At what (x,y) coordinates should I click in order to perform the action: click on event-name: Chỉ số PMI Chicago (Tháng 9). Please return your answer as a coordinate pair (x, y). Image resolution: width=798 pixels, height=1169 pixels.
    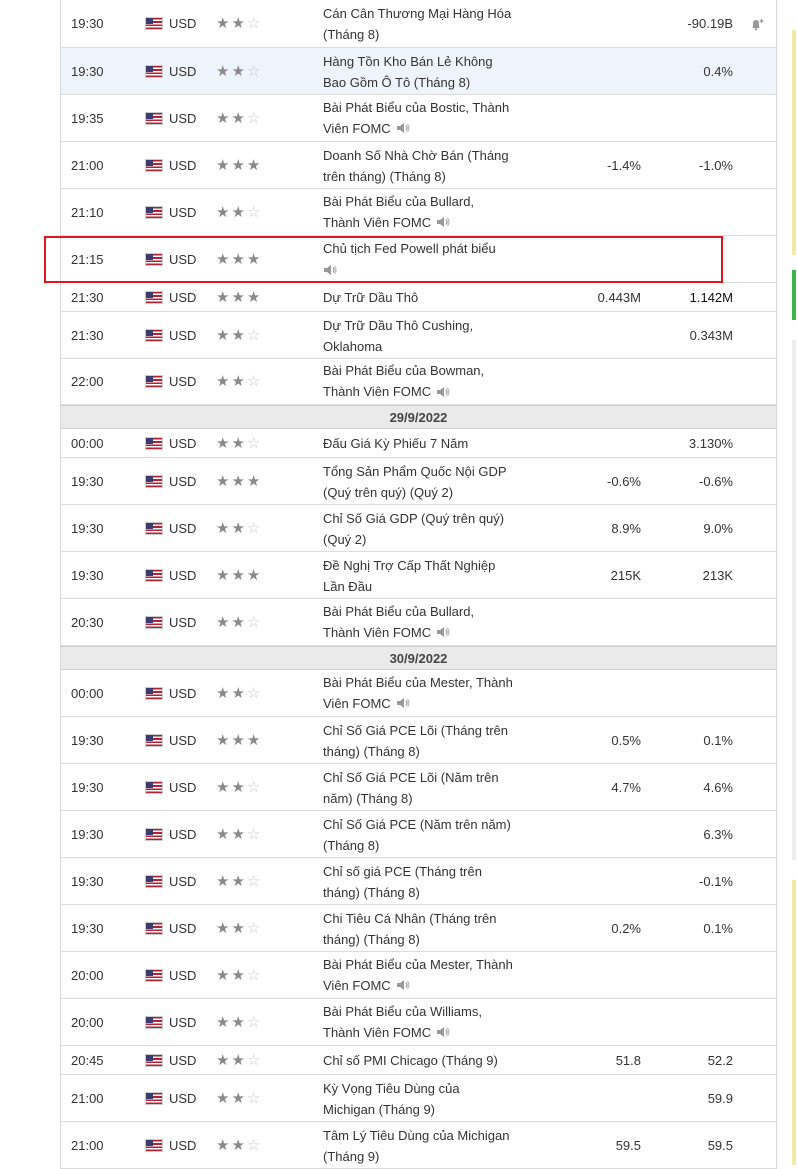
    Looking at the image, I should click on (410, 1060).